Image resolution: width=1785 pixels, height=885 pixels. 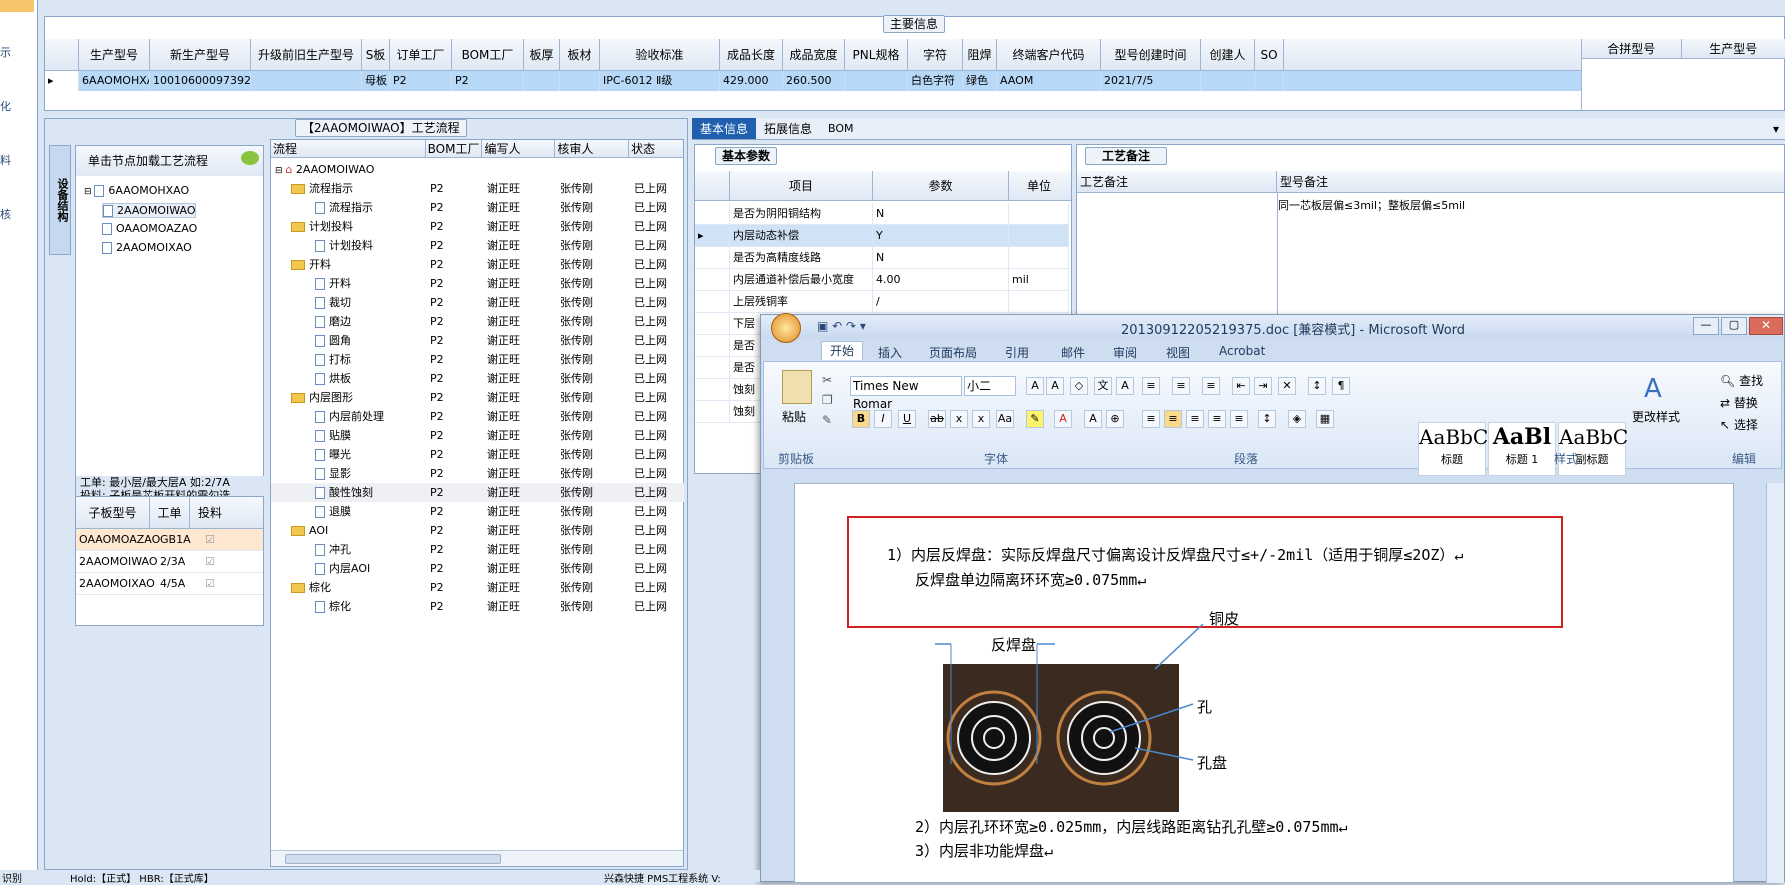 What do you see at coordinates (1287, 386) in the screenshot?
I see `asian-layout-icon: ✕` at bounding box center [1287, 386].